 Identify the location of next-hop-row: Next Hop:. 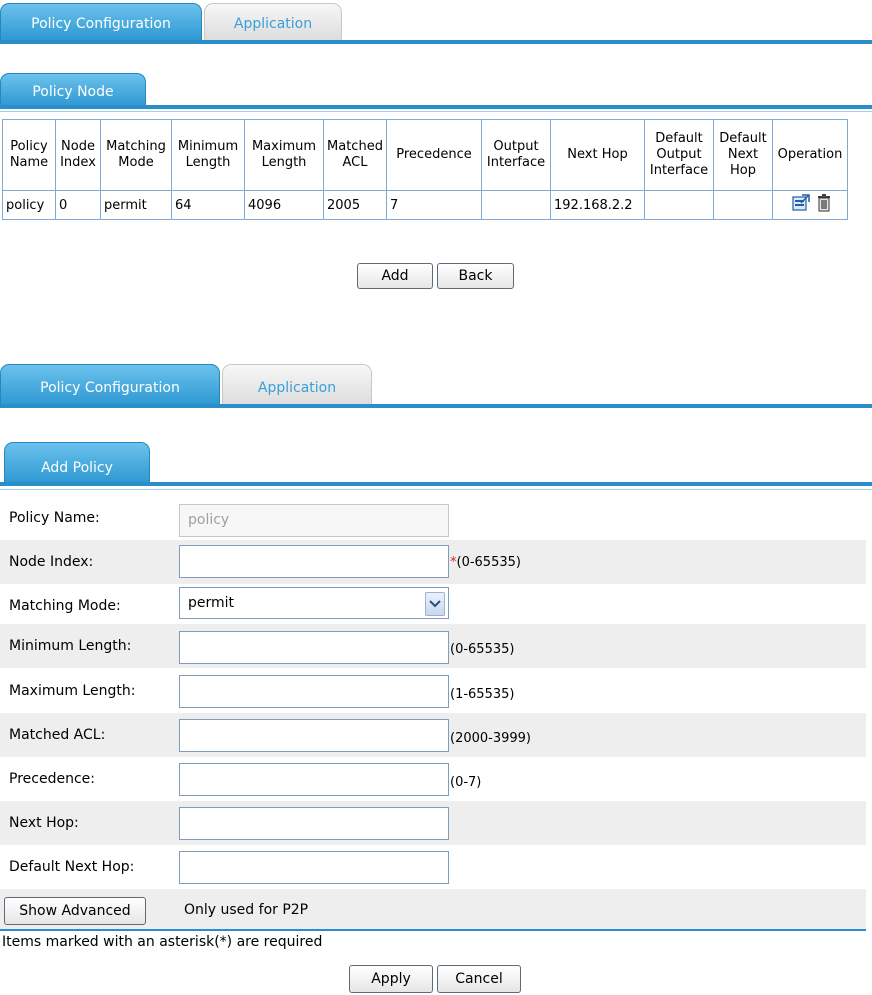
(433, 823).